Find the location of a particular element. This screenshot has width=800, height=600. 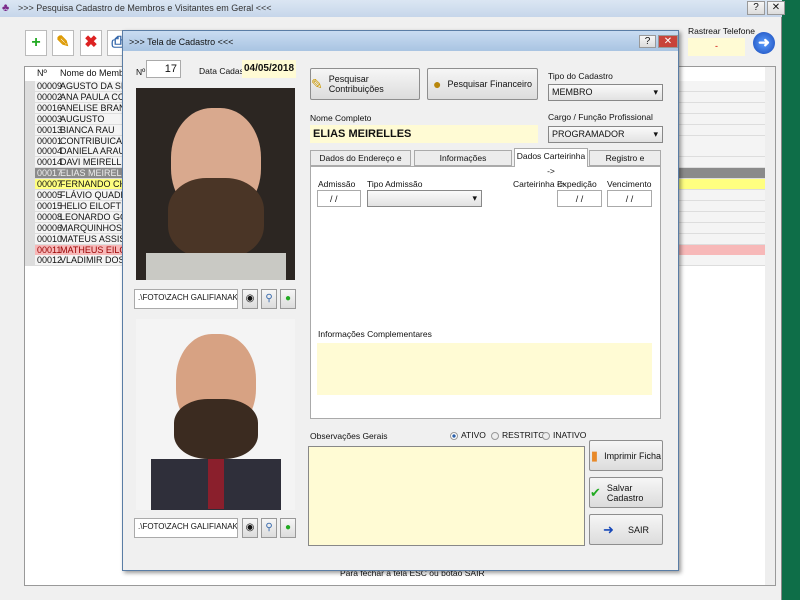

edit-icon: ✎ is located at coordinates (63, 43).